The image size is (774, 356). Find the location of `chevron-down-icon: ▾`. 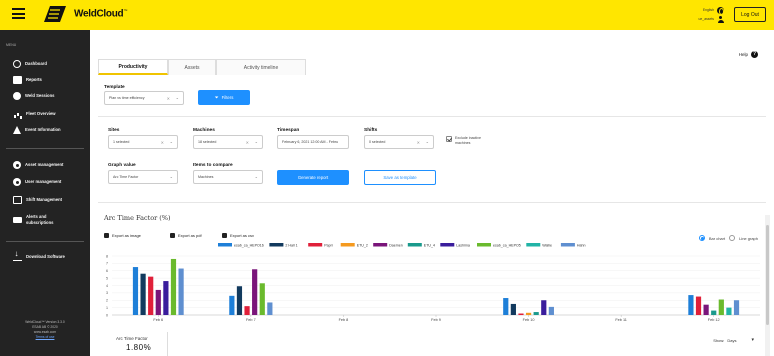

chevron-down-icon: ▾ is located at coordinates (752, 340).